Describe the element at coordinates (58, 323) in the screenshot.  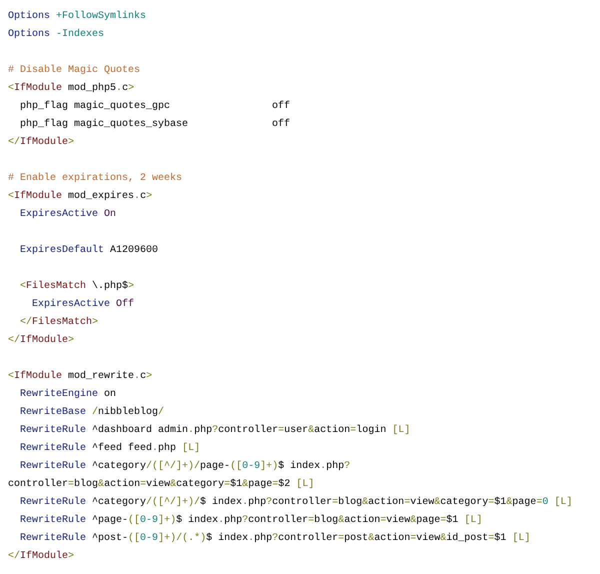
I see `code-line: </FilesMatch>` at that location.